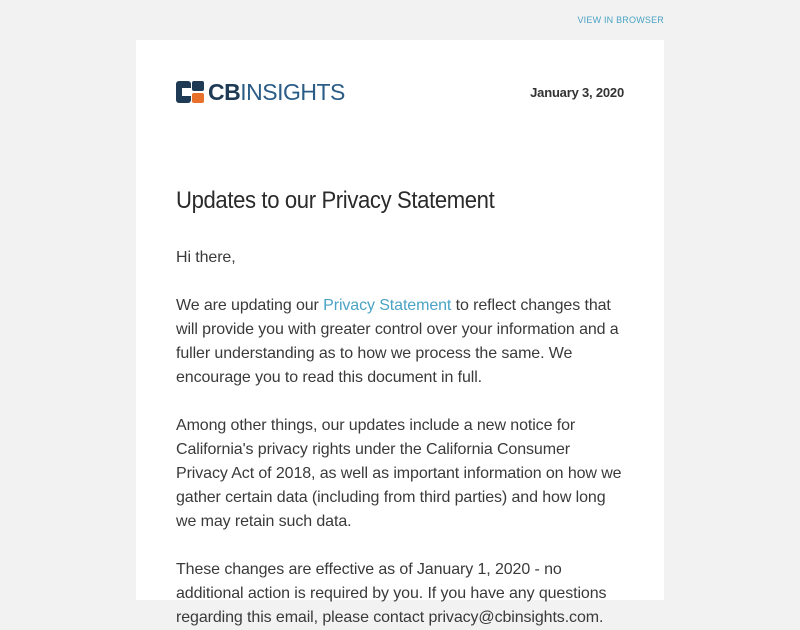 The width and height of the screenshot is (800, 630). Describe the element at coordinates (620, 20) in the screenshot. I see `view-in-browser-link: VIEW IN BROWSER` at that location.